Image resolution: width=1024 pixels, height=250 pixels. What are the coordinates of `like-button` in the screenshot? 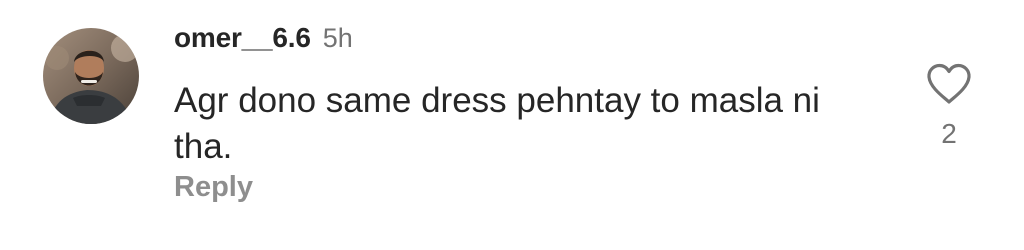 It's located at (949, 84).